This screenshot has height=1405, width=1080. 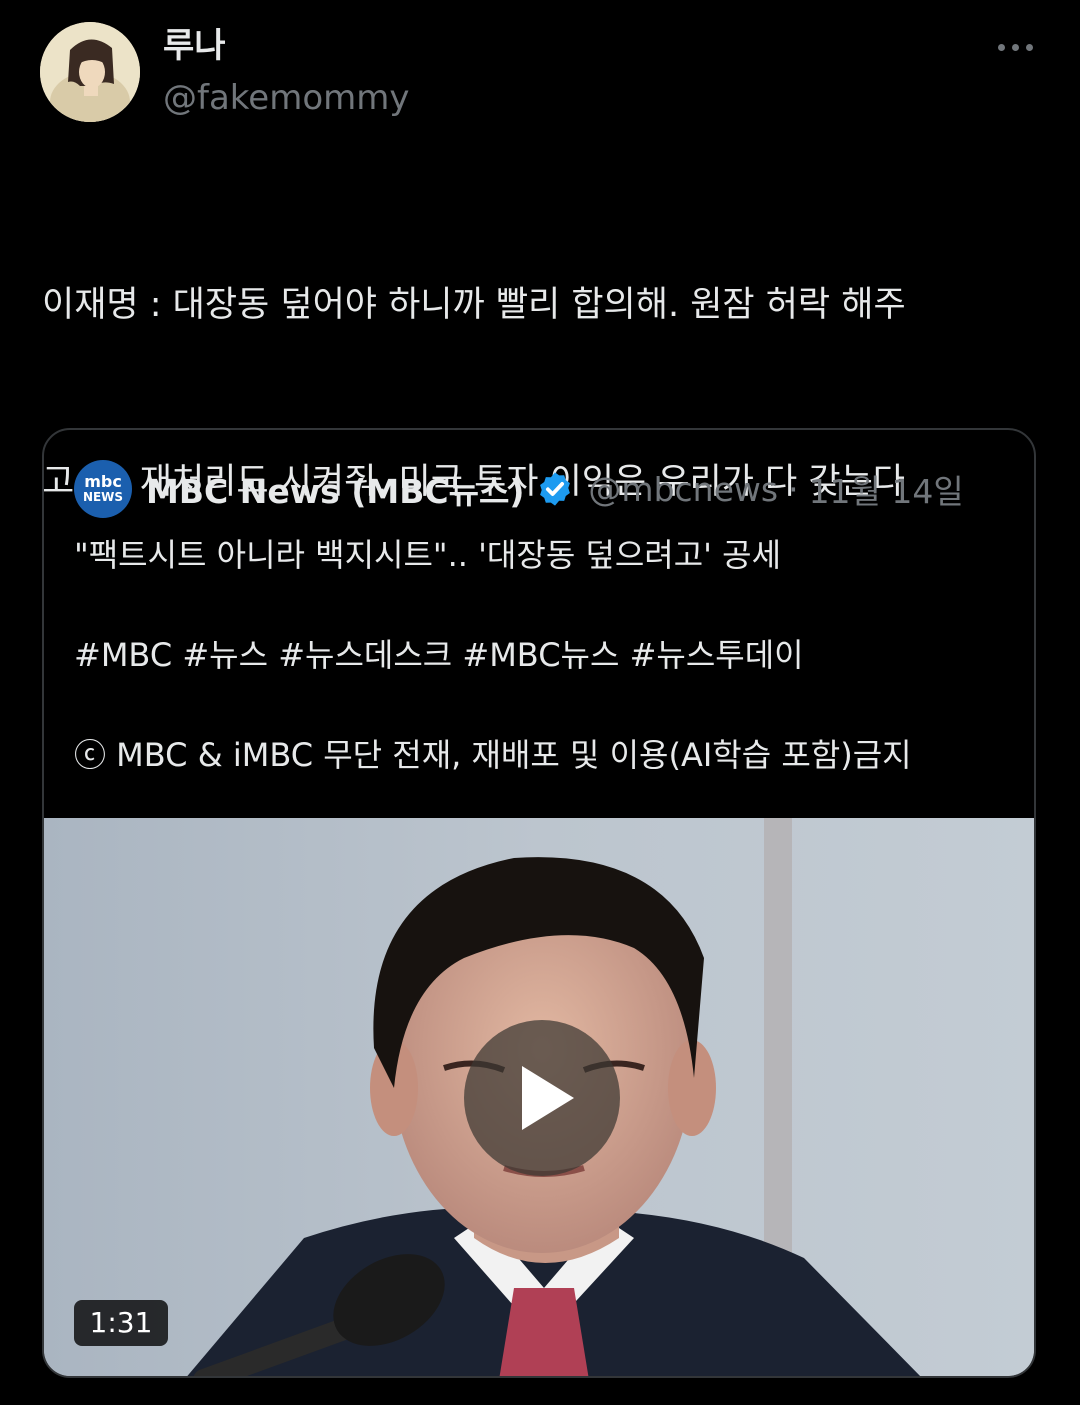 I want to click on play-icon, so click(x=548, y=1098).